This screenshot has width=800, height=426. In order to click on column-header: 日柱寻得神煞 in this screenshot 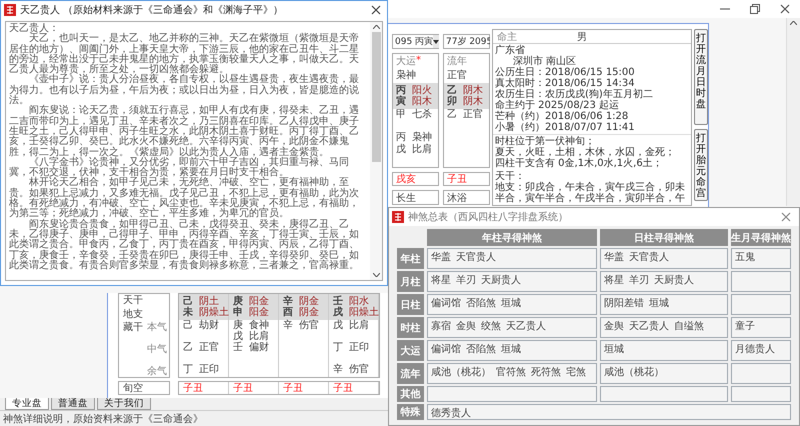, I will do `click(664, 237)`.